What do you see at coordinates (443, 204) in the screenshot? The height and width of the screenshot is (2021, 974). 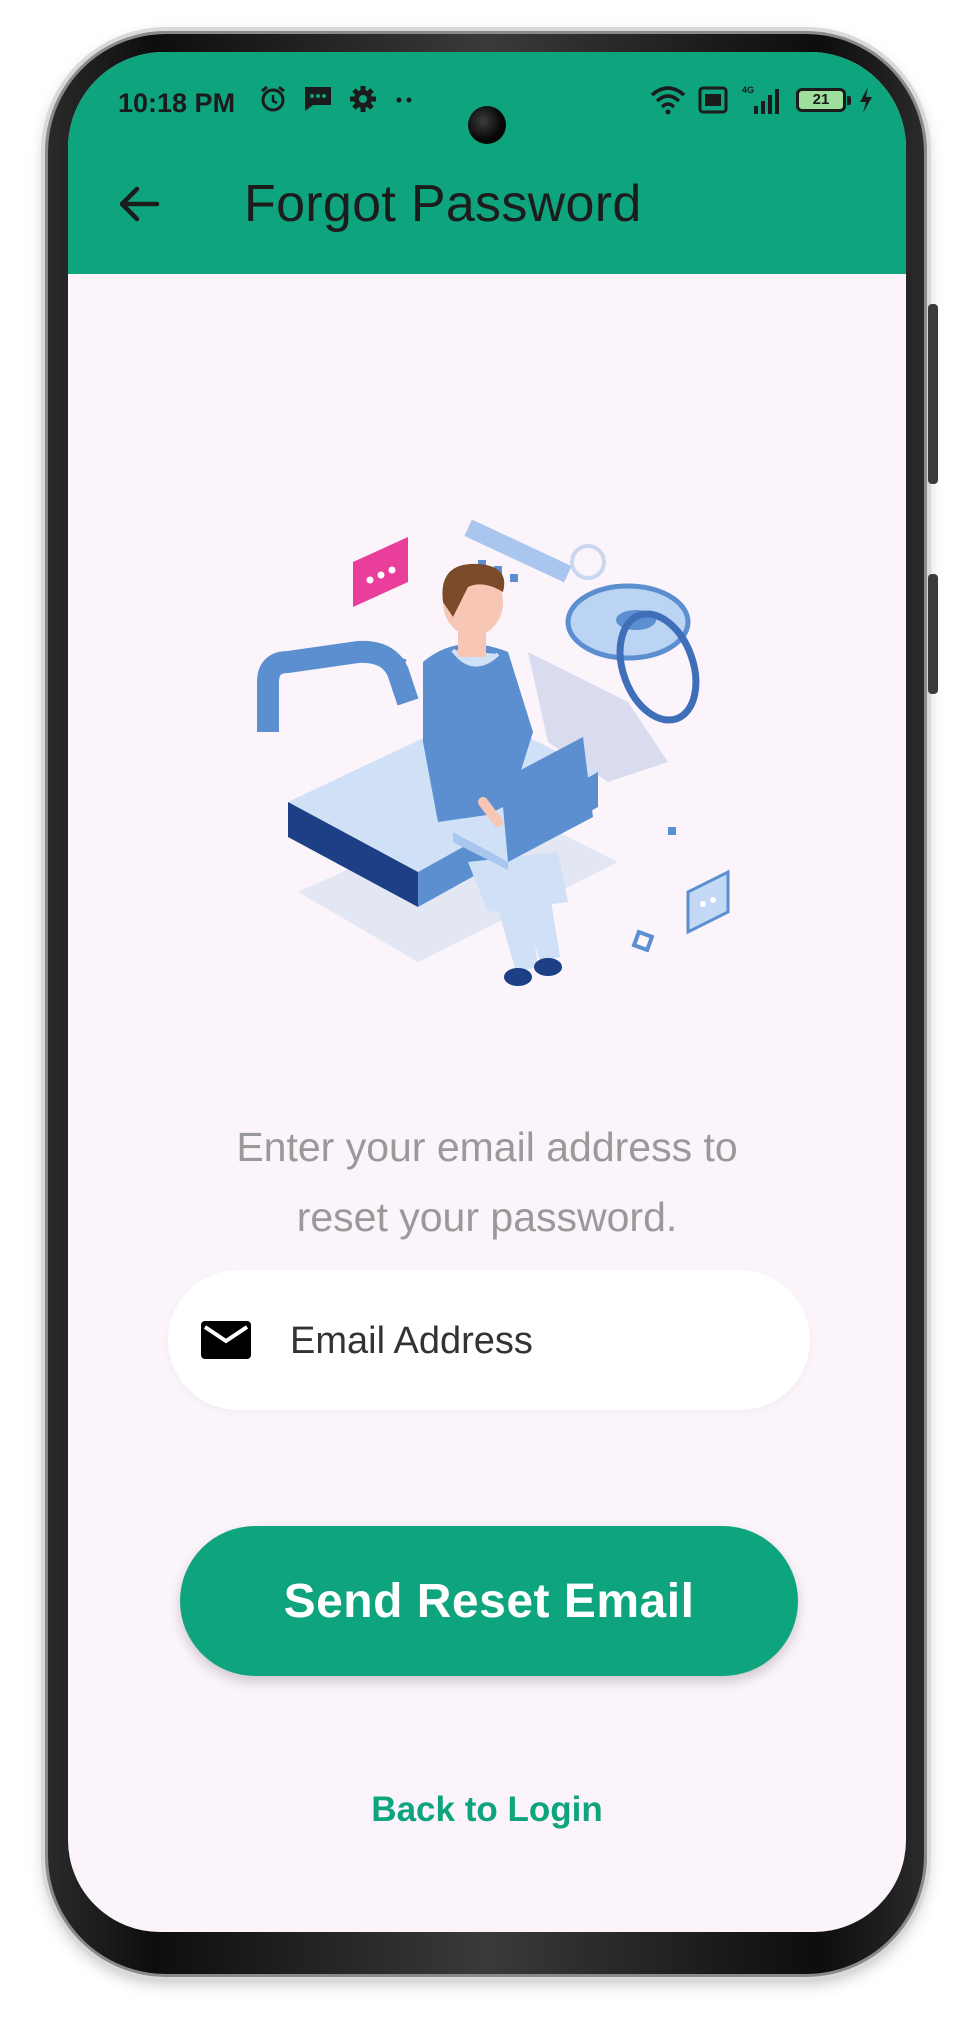 I see `page-title: Forgot Password` at bounding box center [443, 204].